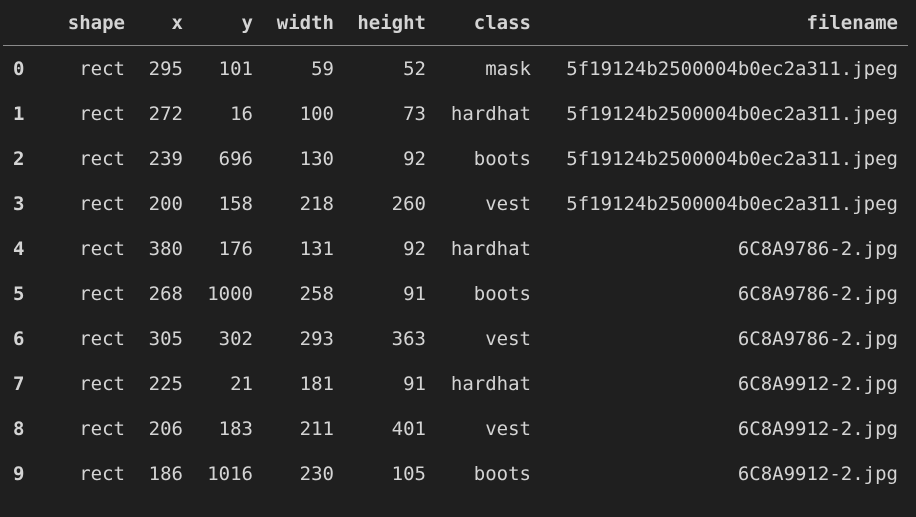 The height and width of the screenshot is (517, 916). Describe the element at coordinates (455, 293) in the screenshot. I see `table-row: 5 rect 268 1000 258 91 boots 6C8A9786-2.jpg` at that location.